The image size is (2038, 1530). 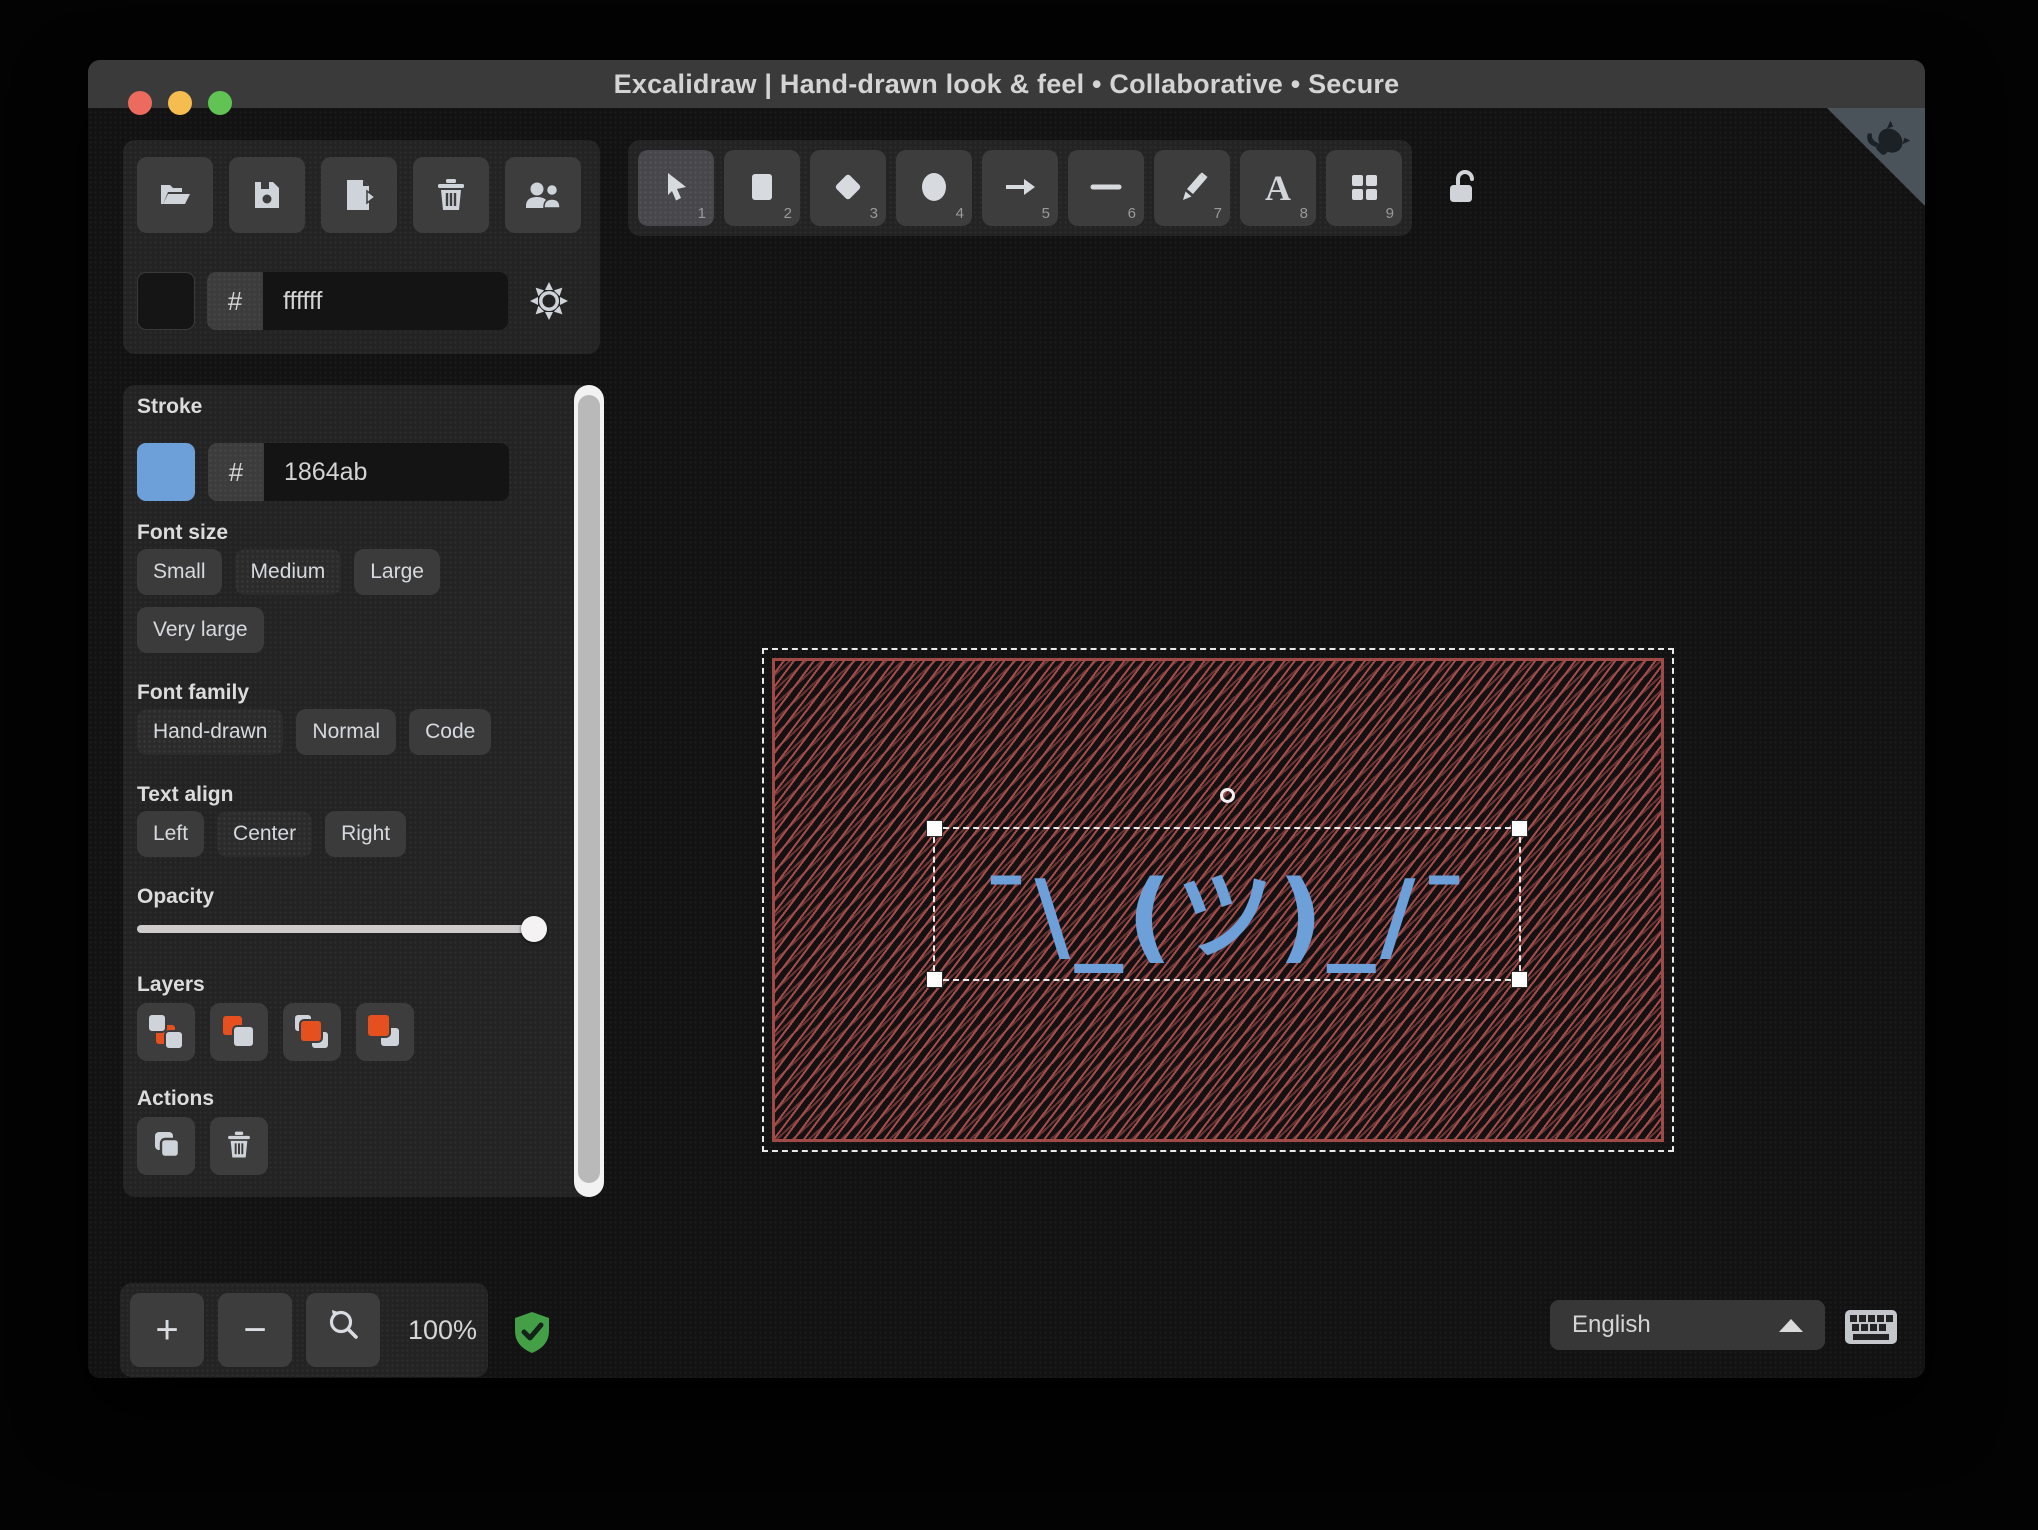 What do you see at coordinates (185, 794) in the screenshot?
I see `text-align-label: Text align` at bounding box center [185, 794].